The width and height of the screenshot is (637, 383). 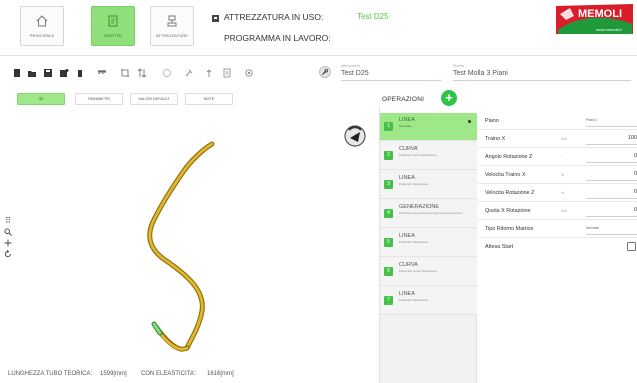 What do you see at coordinates (42, 35) in the screenshot?
I see `nav-label: PRINCIPALE` at bounding box center [42, 35].